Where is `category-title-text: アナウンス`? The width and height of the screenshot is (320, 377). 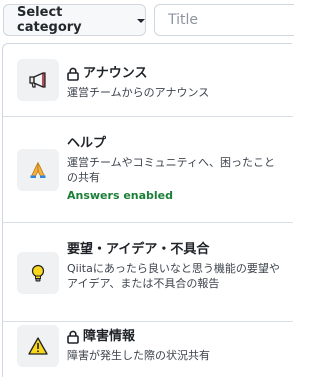
category-title-text: アナウンス is located at coordinates (115, 73).